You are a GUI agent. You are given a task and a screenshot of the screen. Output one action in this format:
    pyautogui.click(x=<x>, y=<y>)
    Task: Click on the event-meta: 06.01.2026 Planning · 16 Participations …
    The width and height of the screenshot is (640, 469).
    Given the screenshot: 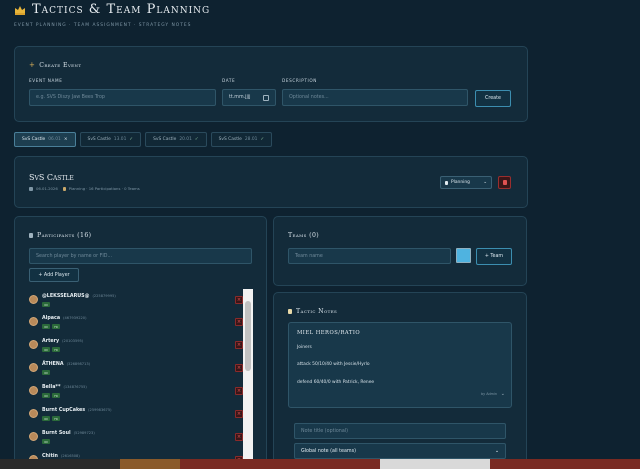 What is the action you would take?
    pyautogui.click(x=84, y=188)
    